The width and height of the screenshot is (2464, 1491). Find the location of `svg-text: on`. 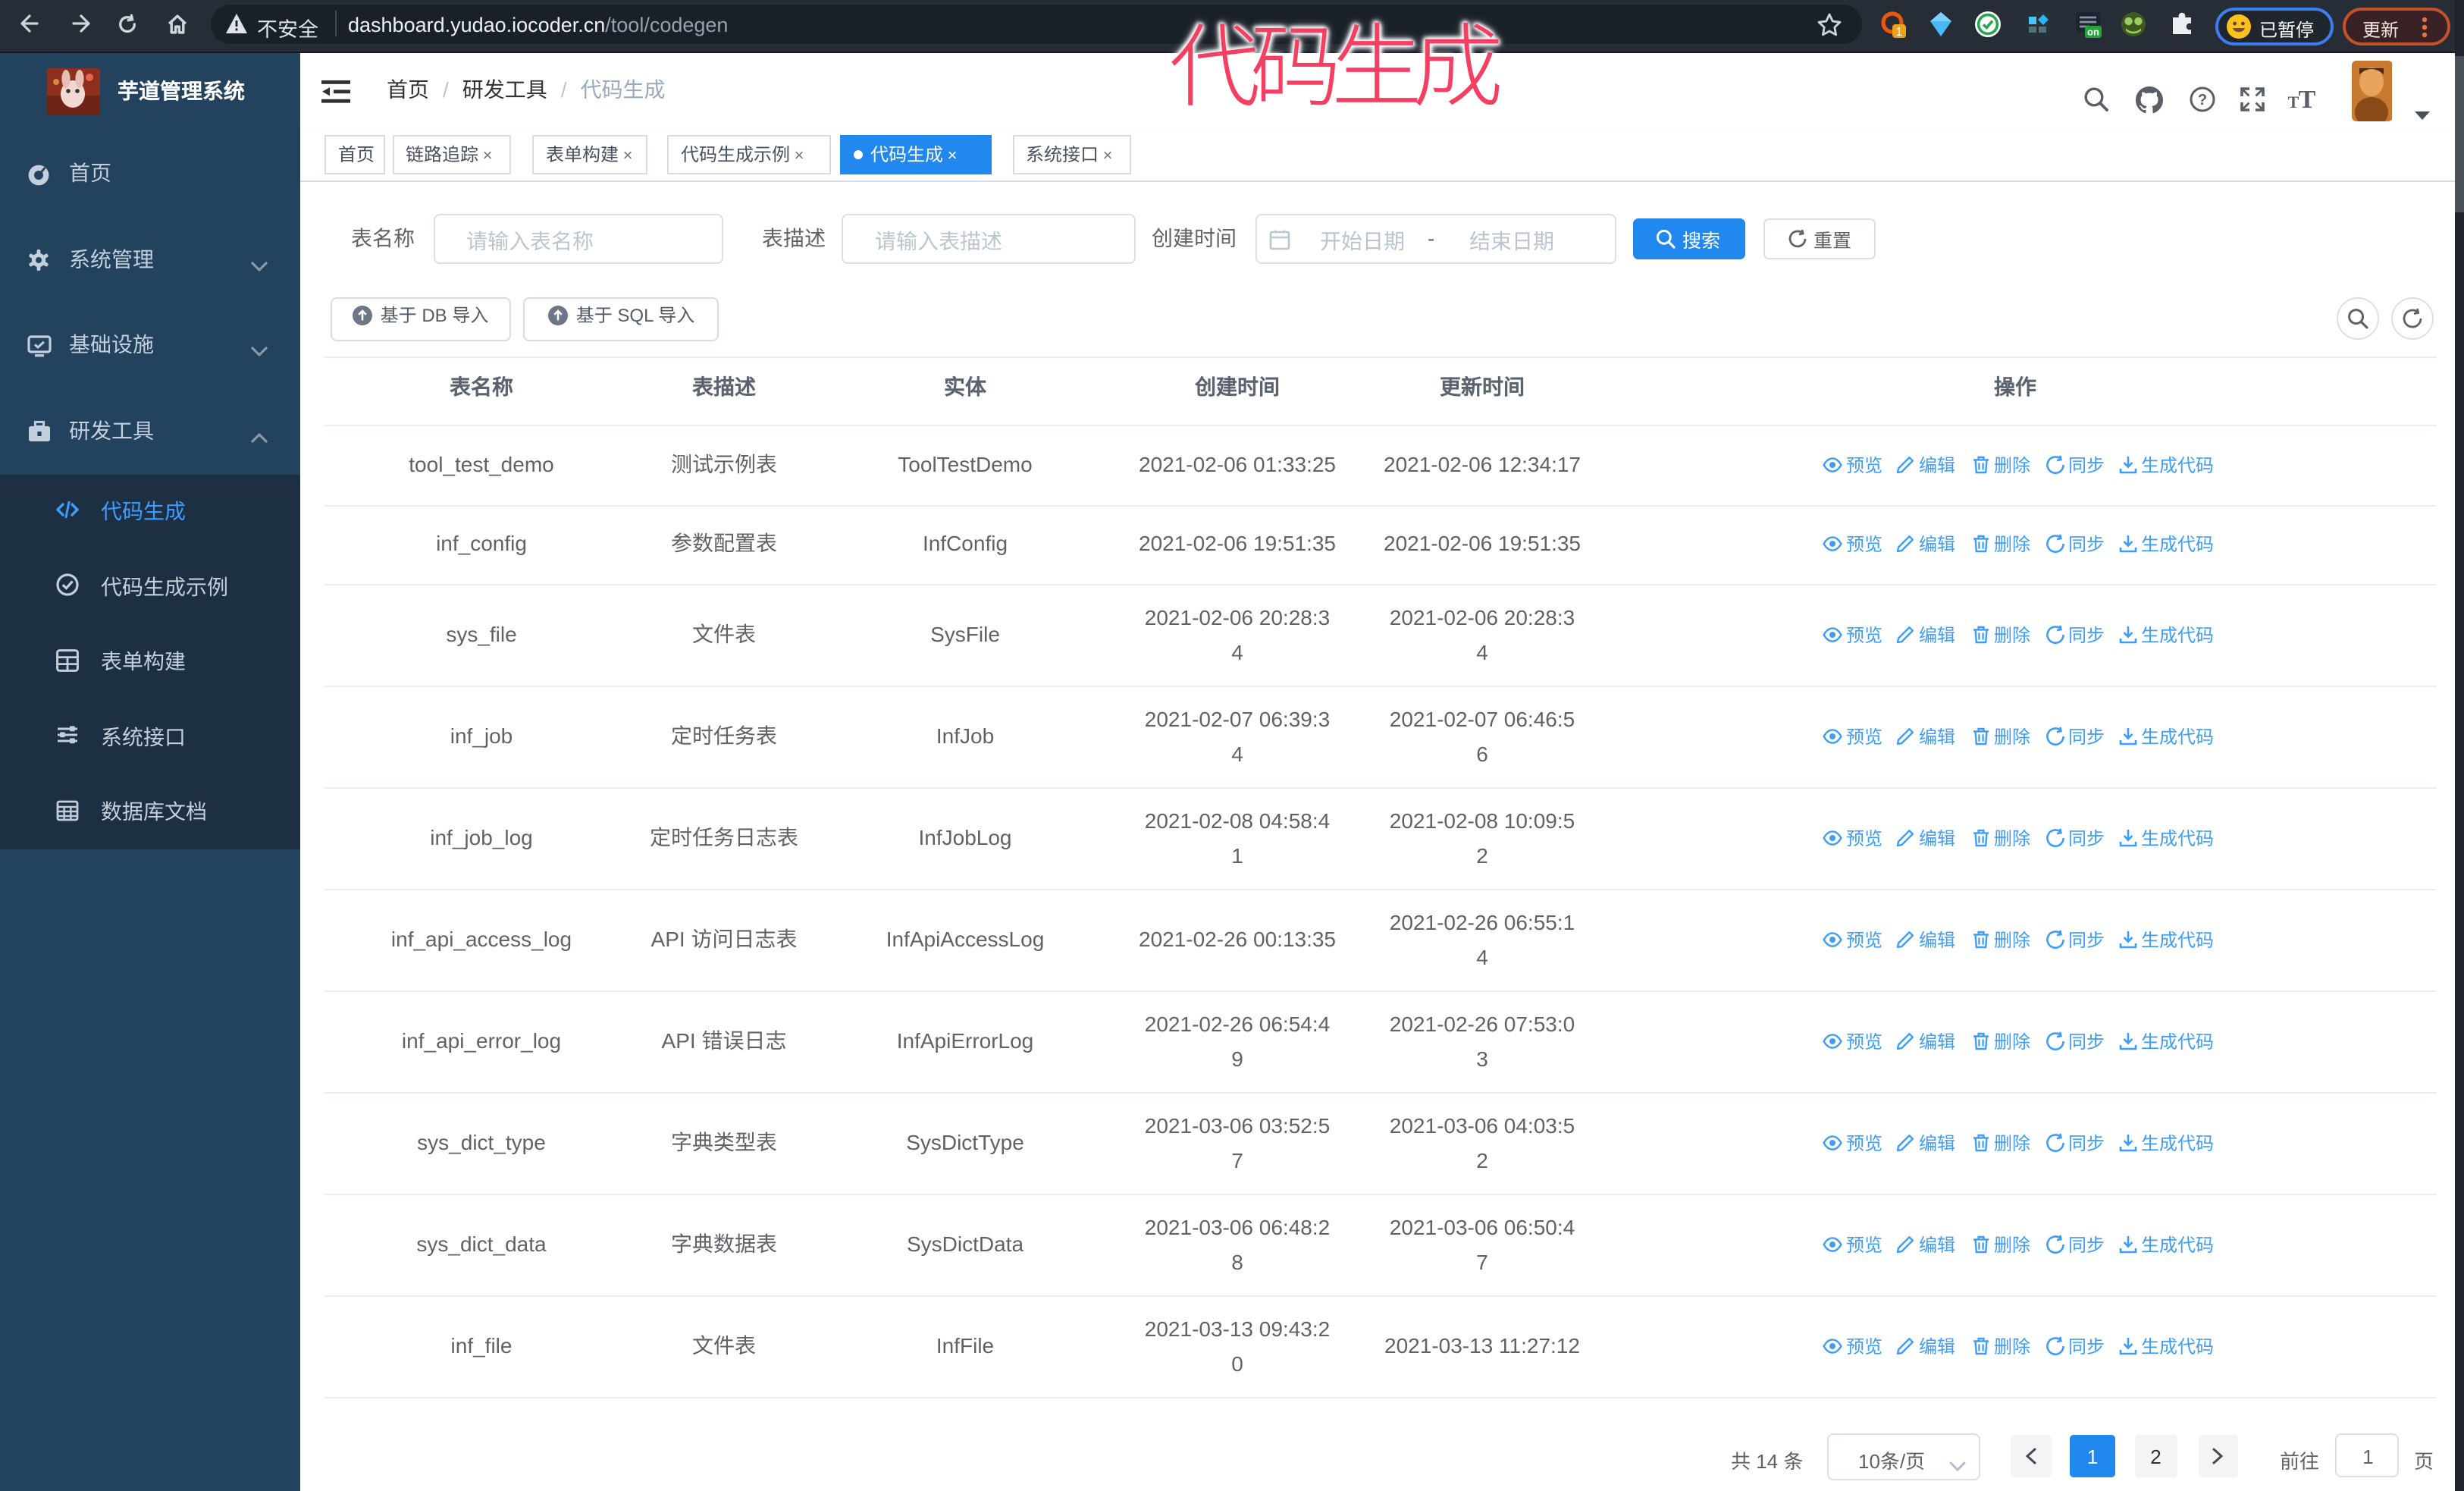

svg-text: on is located at coordinates (2093, 31).